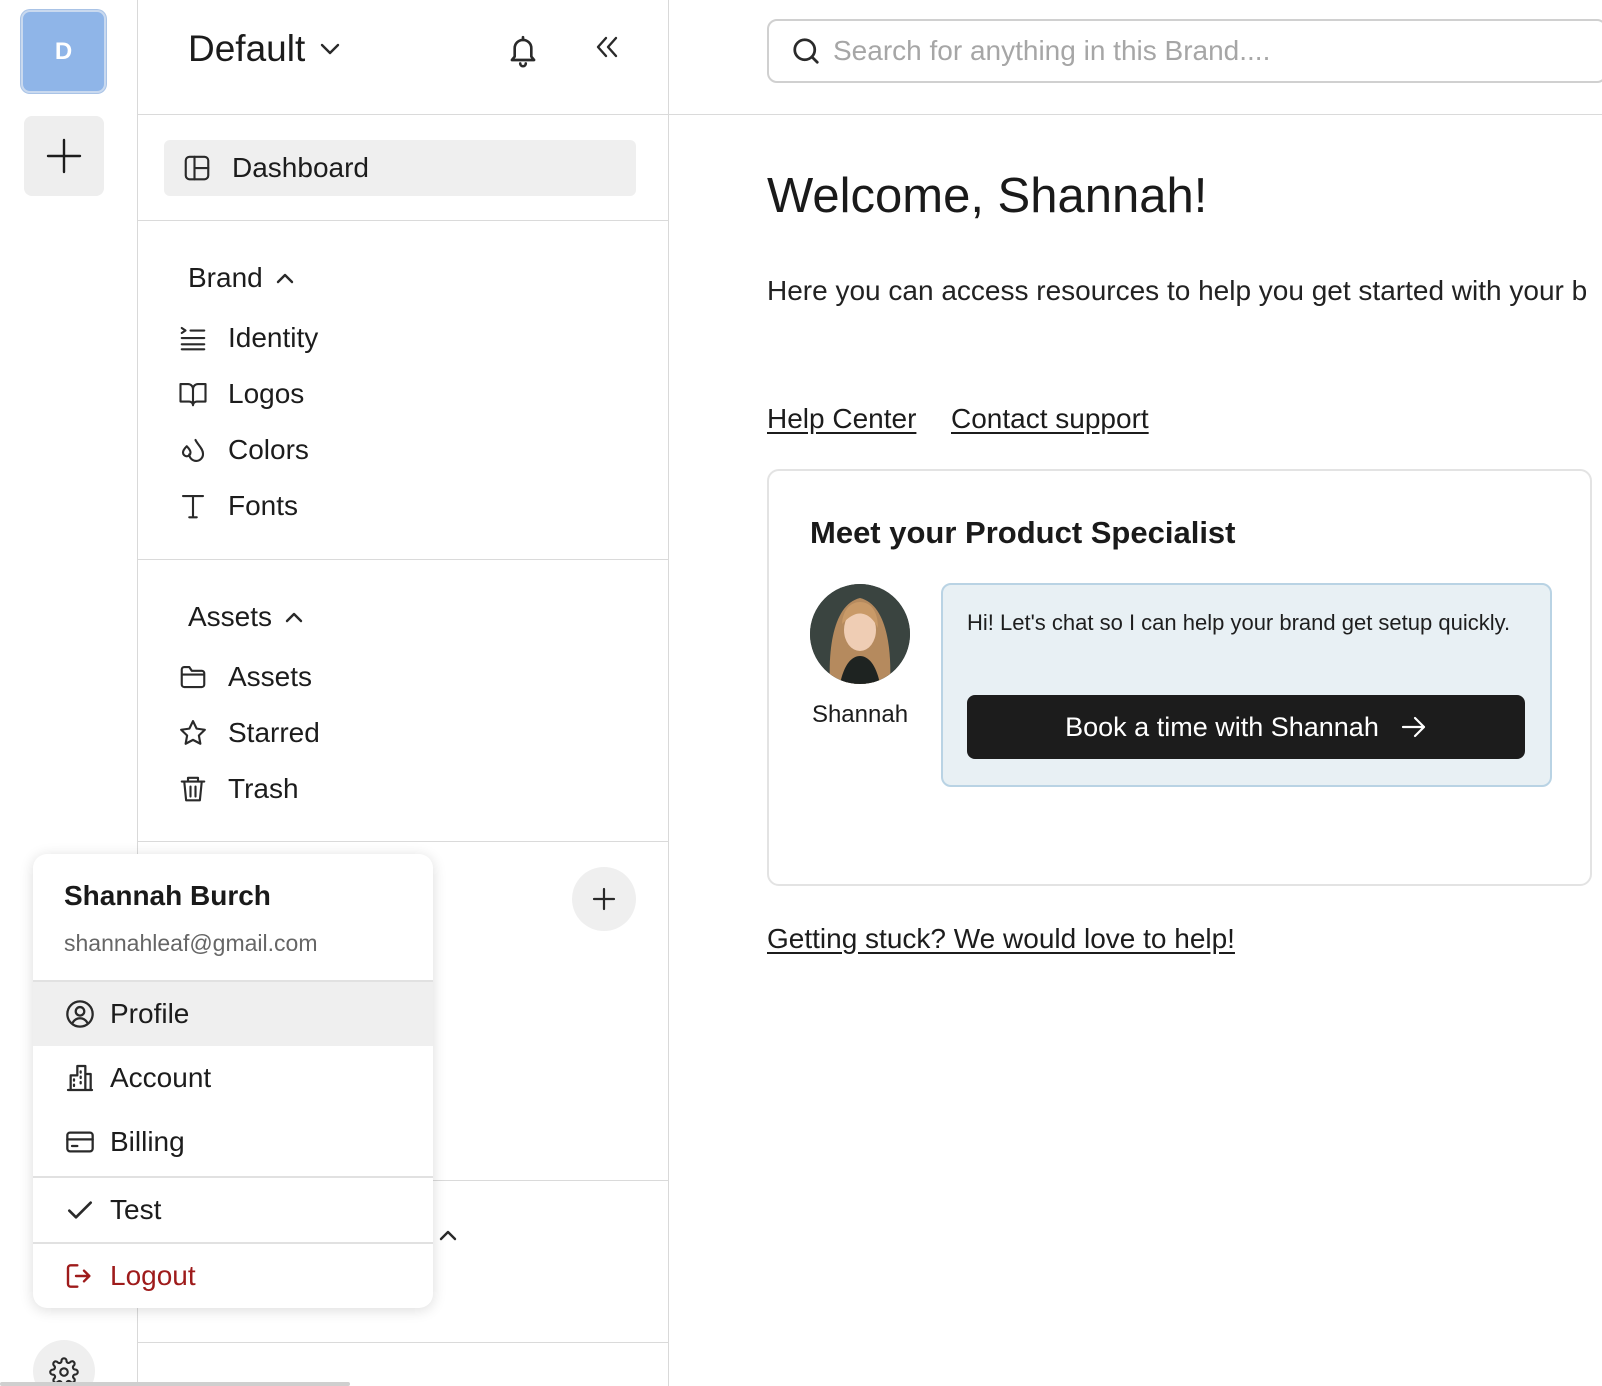 This screenshot has width=1602, height=1386. I want to click on star-icon, so click(193, 732).